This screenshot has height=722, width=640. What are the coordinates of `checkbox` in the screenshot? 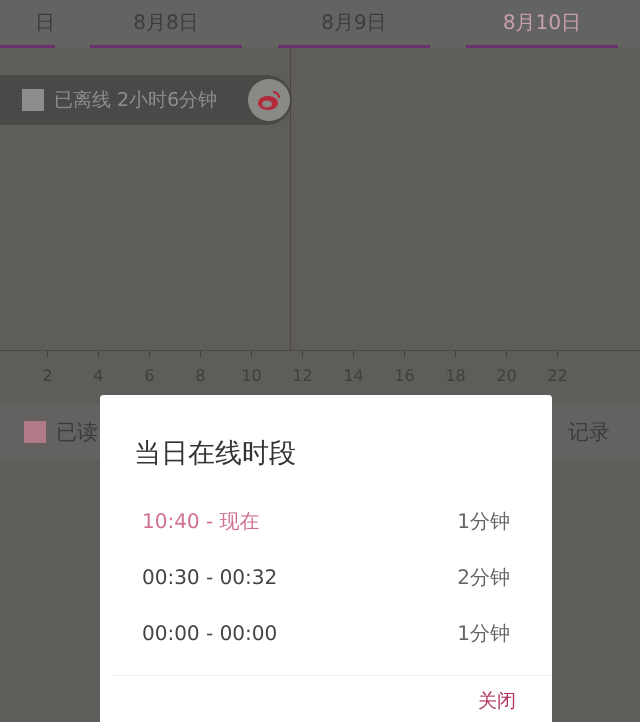 It's located at (33, 100).